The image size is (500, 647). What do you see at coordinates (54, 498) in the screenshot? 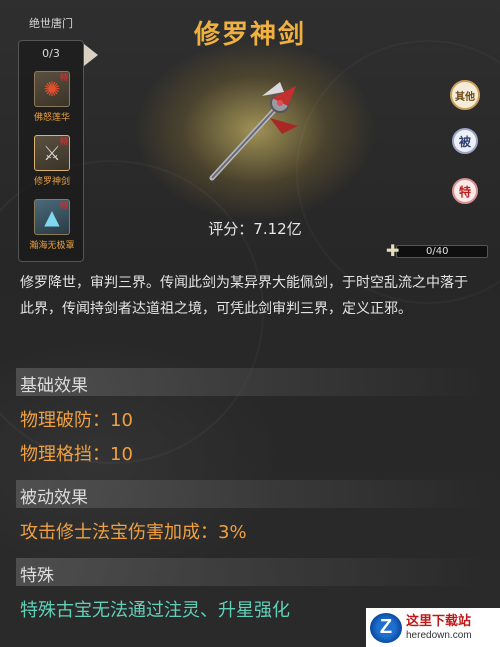
I see `section-title: 被动效果` at bounding box center [54, 498].